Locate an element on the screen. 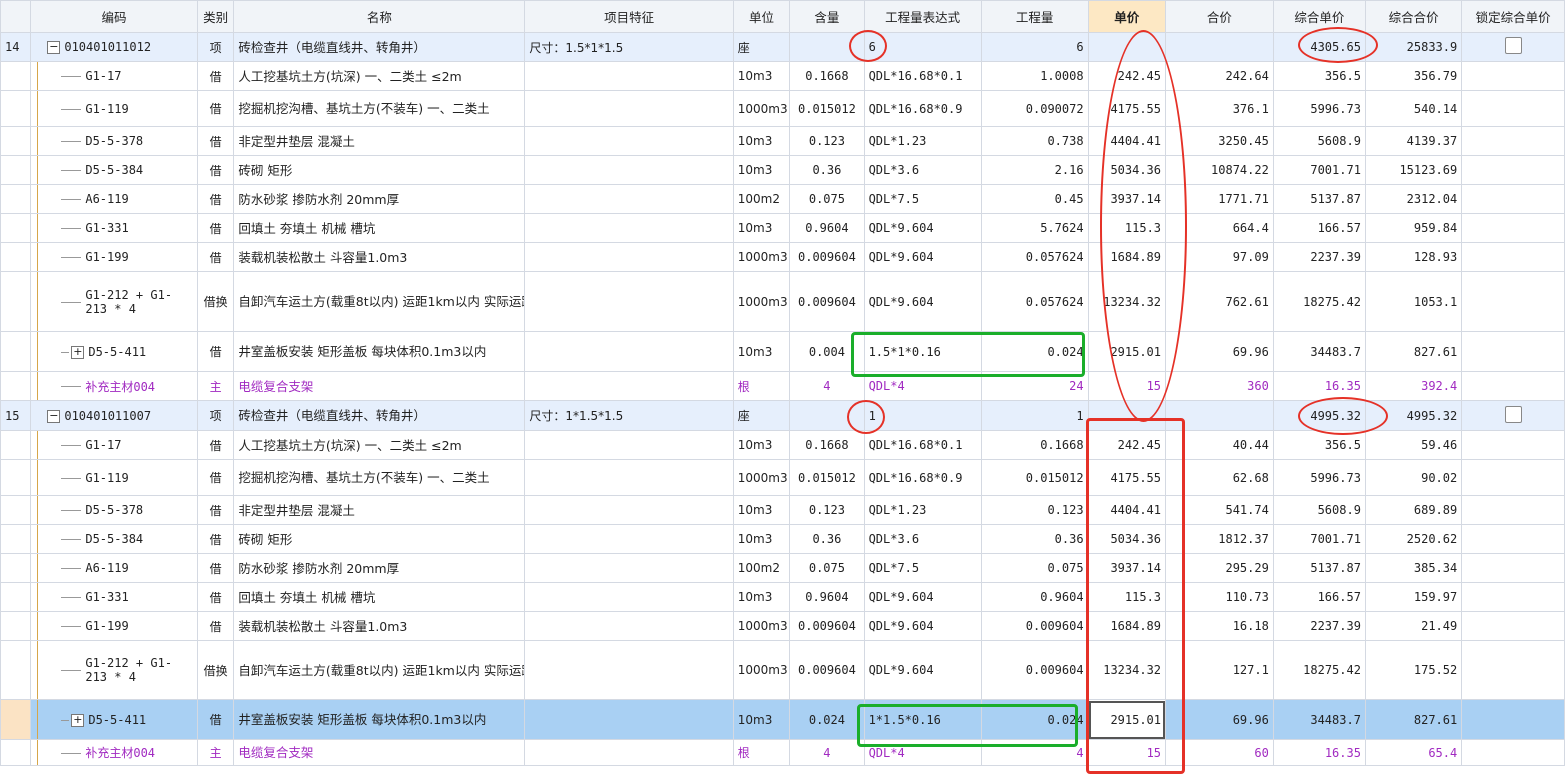  cell-unit: 根 is located at coordinates (761, 386).